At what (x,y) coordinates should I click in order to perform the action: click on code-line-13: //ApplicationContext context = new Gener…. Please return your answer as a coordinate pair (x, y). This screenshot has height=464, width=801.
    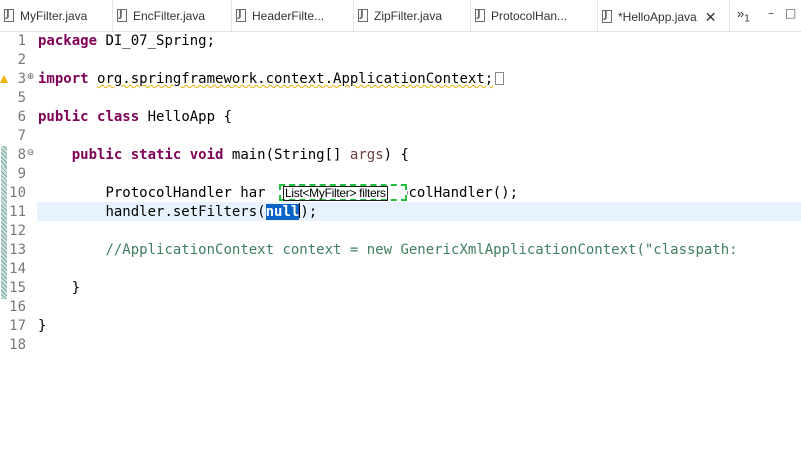
    Looking at the image, I should click on (400, 250).